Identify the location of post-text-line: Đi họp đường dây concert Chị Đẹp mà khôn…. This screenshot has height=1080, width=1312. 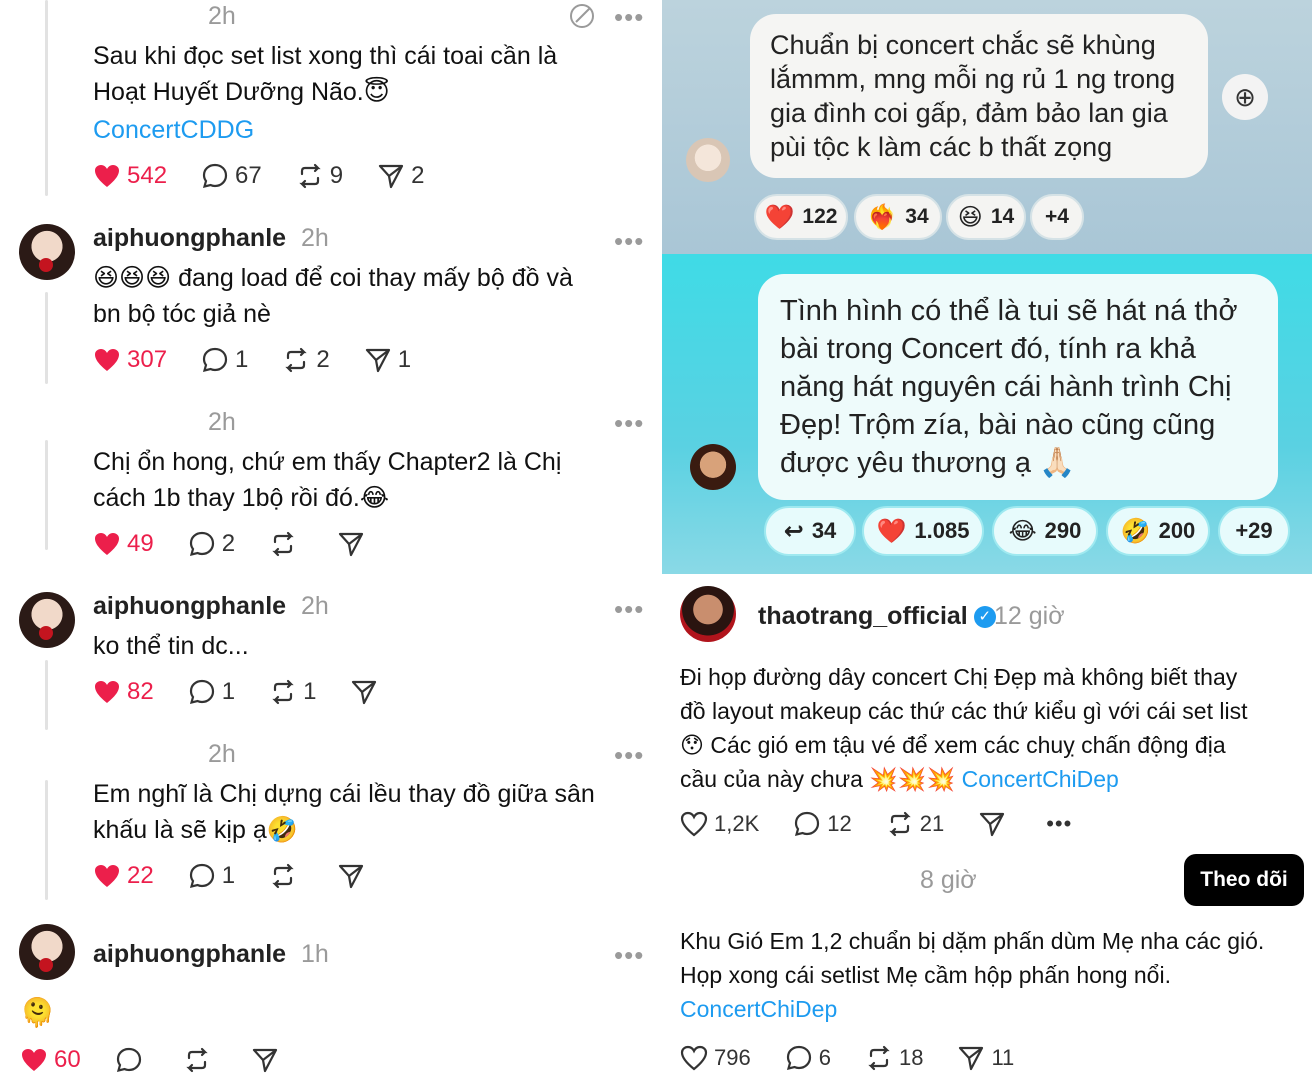
(959, 677).